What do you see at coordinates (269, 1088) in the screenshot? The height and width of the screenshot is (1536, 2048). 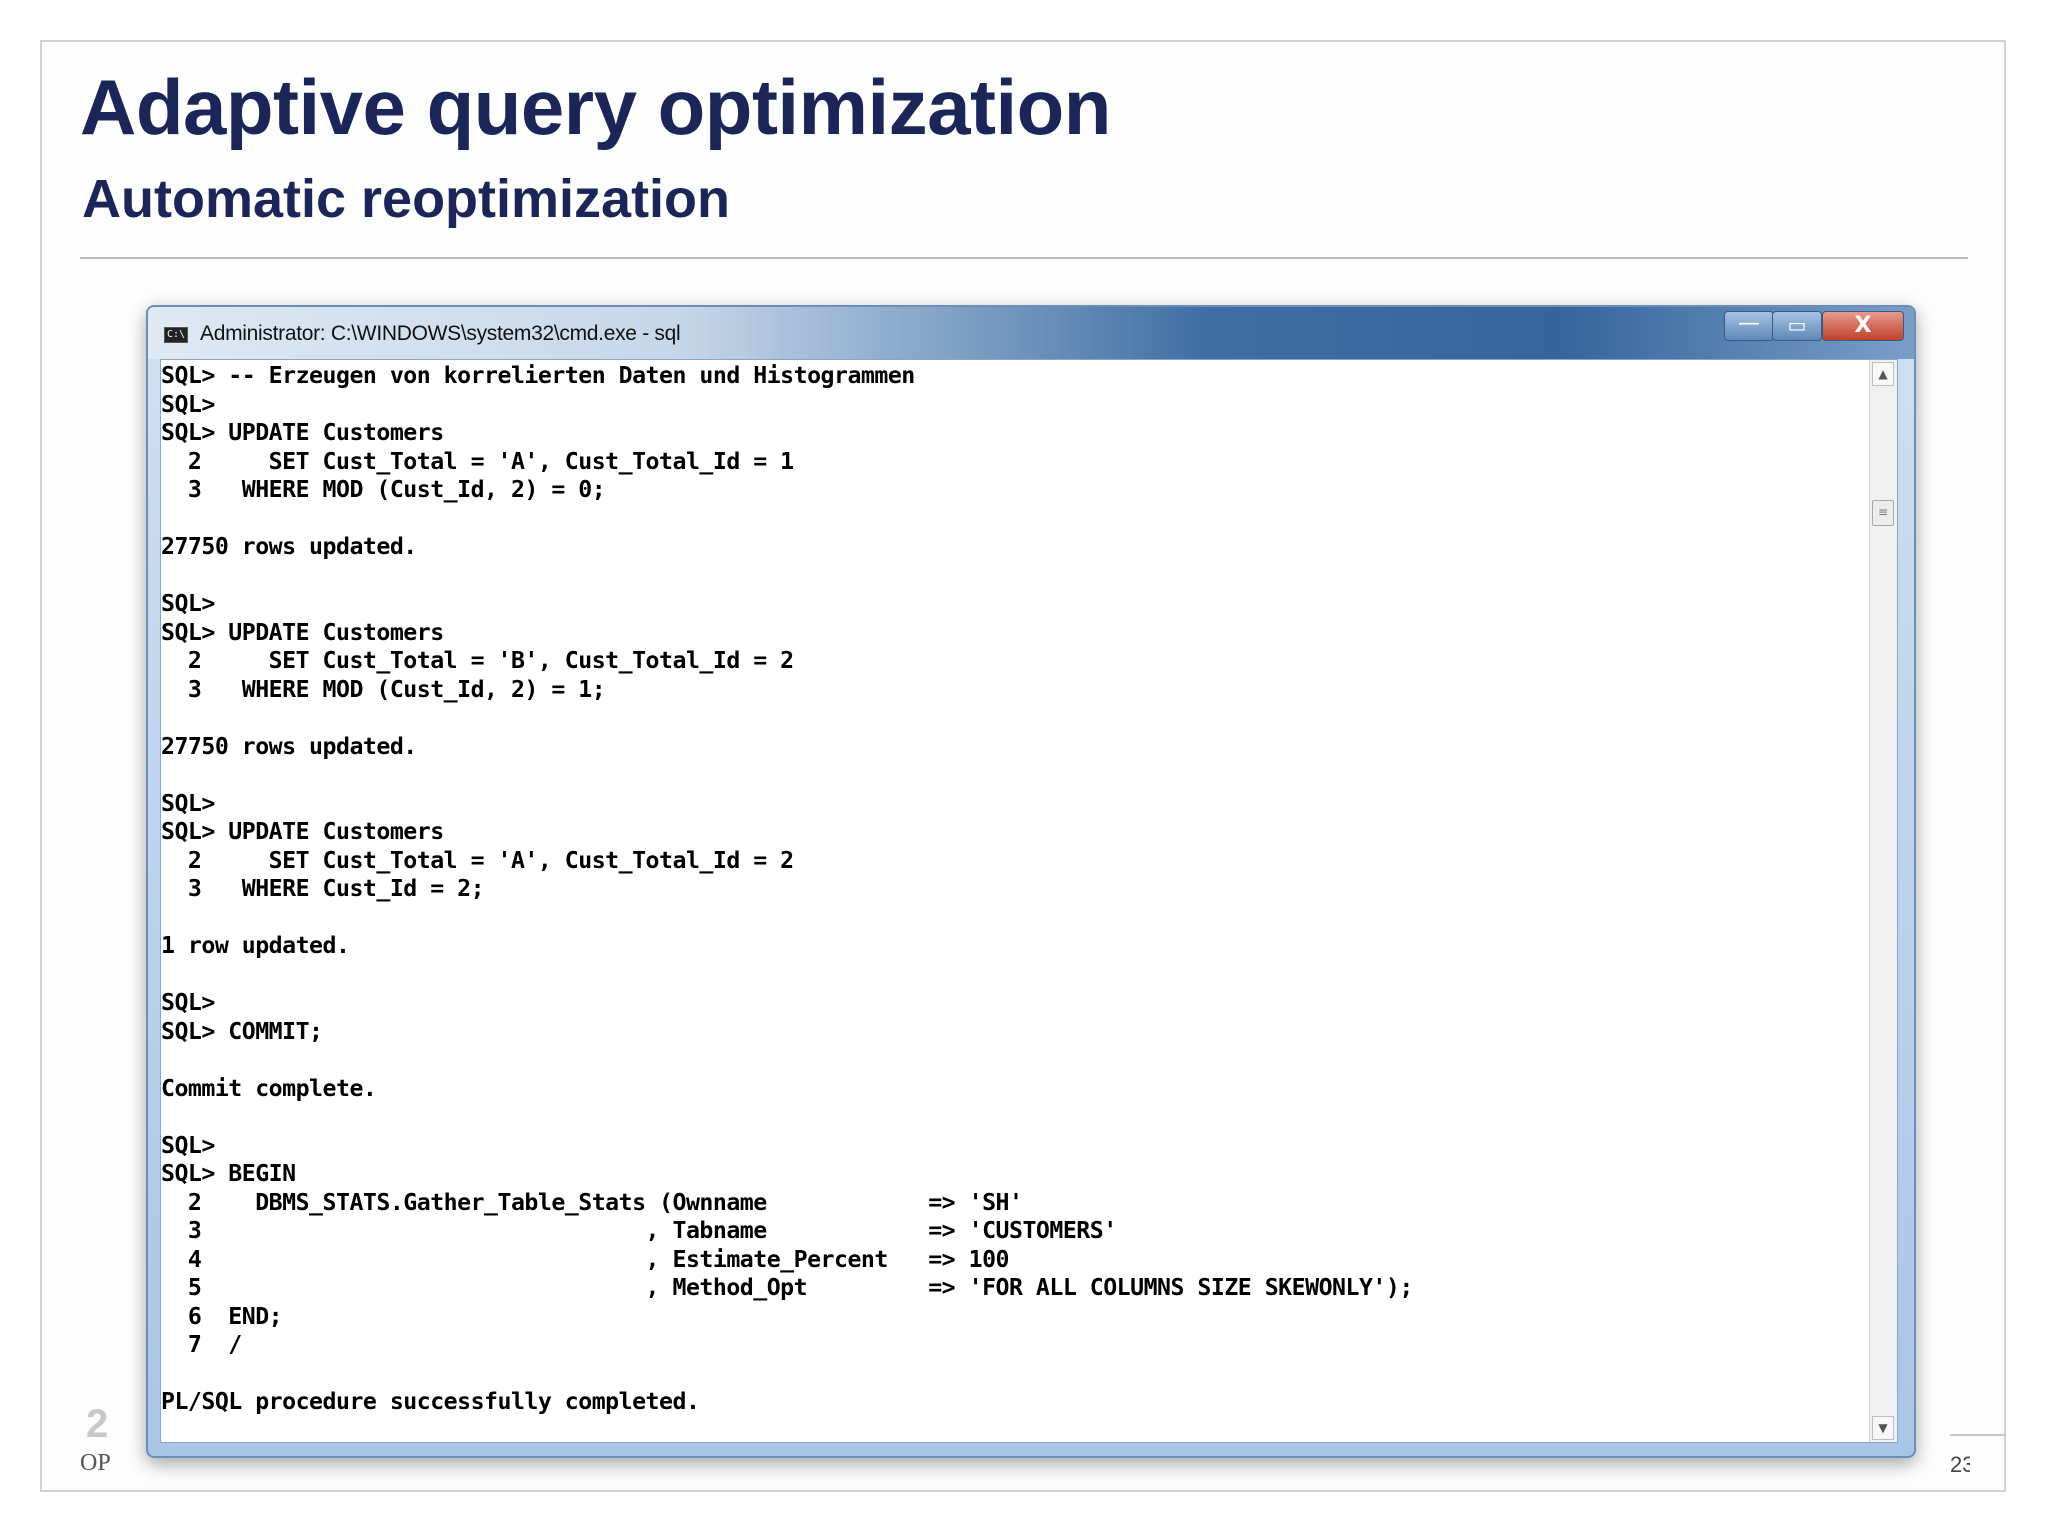 I see `console-line: Commit complete.` at bounding box center [269, 1088].